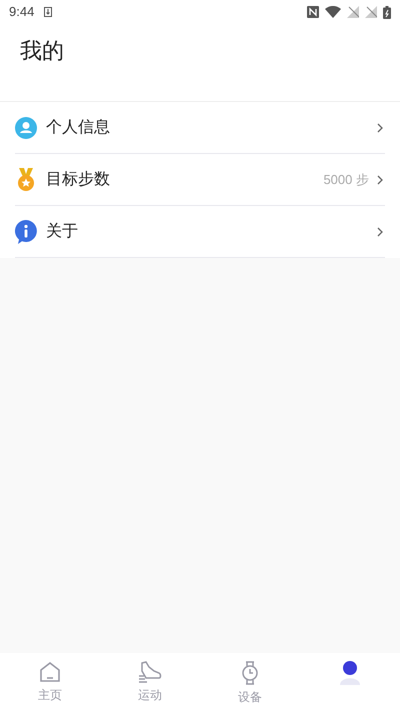 The width and height of the screenshot is (400, 711). I want to click on medal-icon, so click(26, 180).